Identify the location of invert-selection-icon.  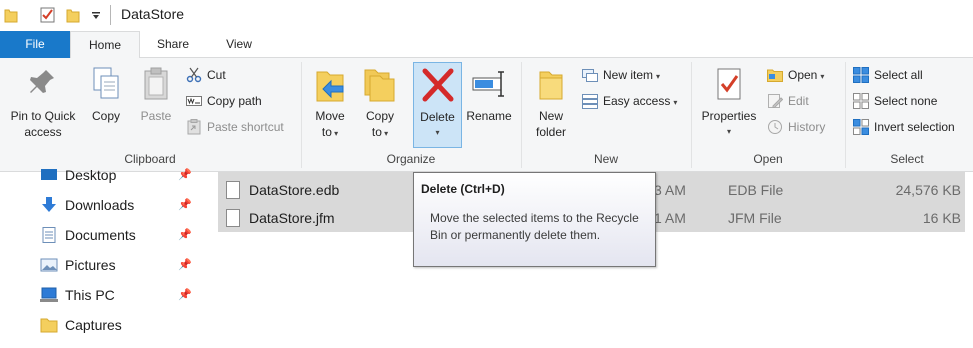
(861, 127).